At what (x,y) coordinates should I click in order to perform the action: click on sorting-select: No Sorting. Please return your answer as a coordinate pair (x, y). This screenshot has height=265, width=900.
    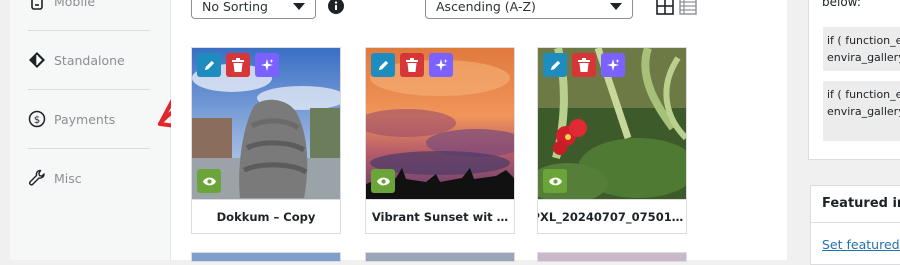
    Looking at the image, I should click on (253, 9).